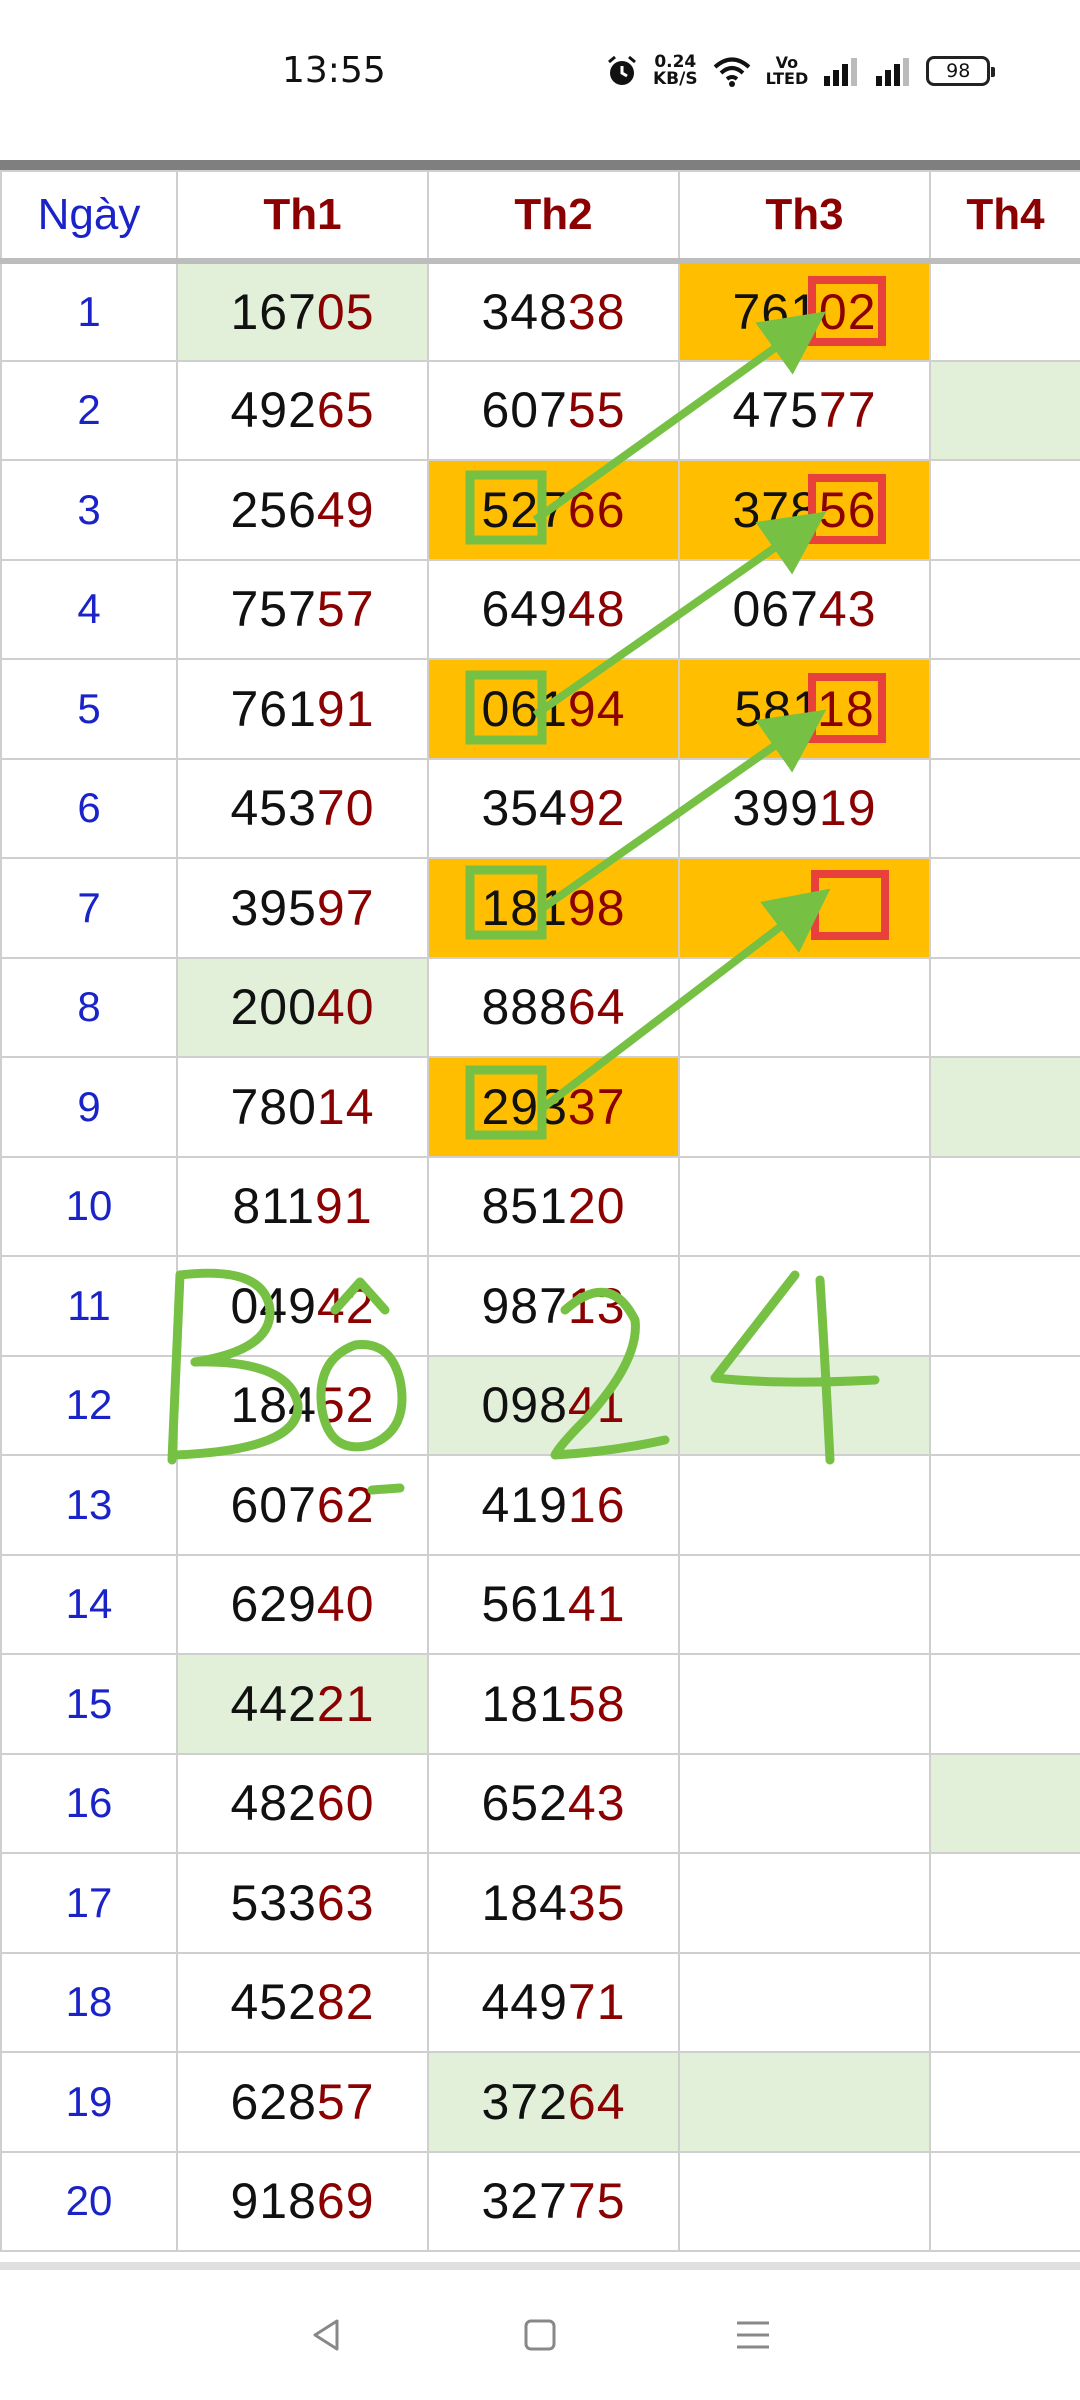  I want to click on result-leading-digits: 395, so click(273, 907).